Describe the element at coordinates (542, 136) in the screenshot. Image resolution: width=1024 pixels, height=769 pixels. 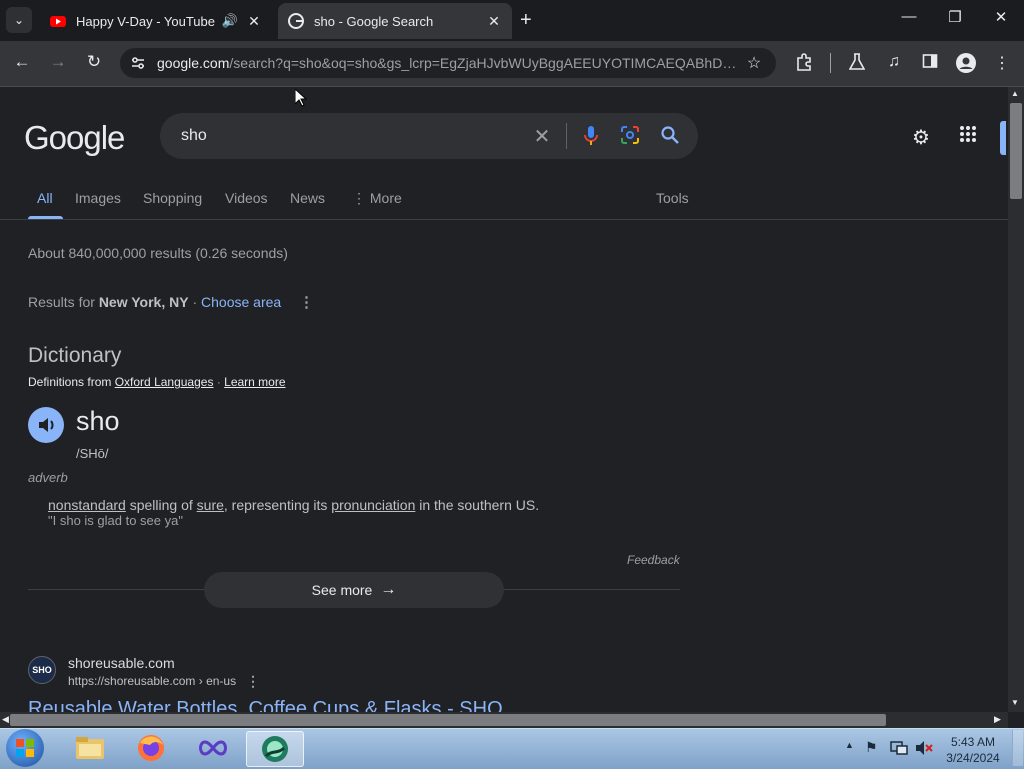
I see `clear-search-icon: ✕` at that location.